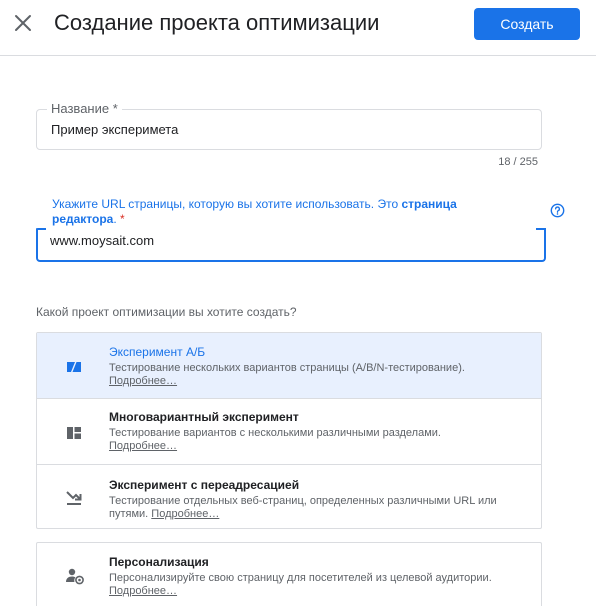  Describe the element at coordinates (204, 485) in the screenshot. I see `option-title: Эксперимент с переадресацией` at that location.